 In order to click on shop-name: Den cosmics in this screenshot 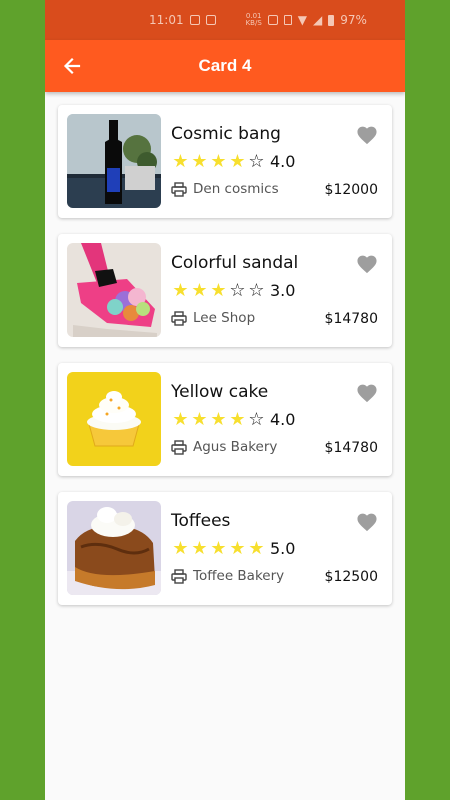, I will do `click(236, 189)`.